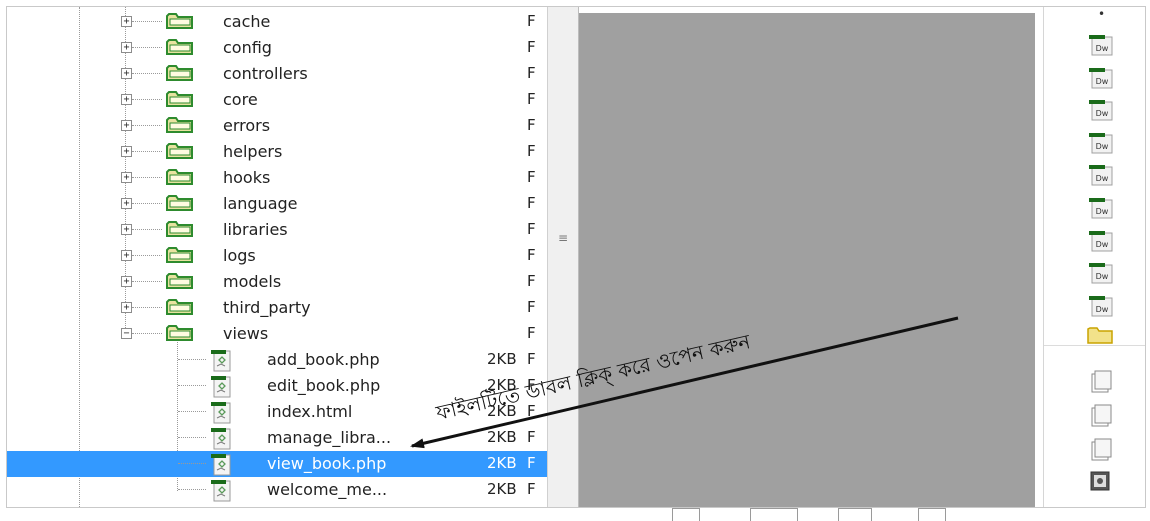  Describe the element at coordinates (277, 230) in the screenshot. I see `folder-row: + libraries F` at that location.